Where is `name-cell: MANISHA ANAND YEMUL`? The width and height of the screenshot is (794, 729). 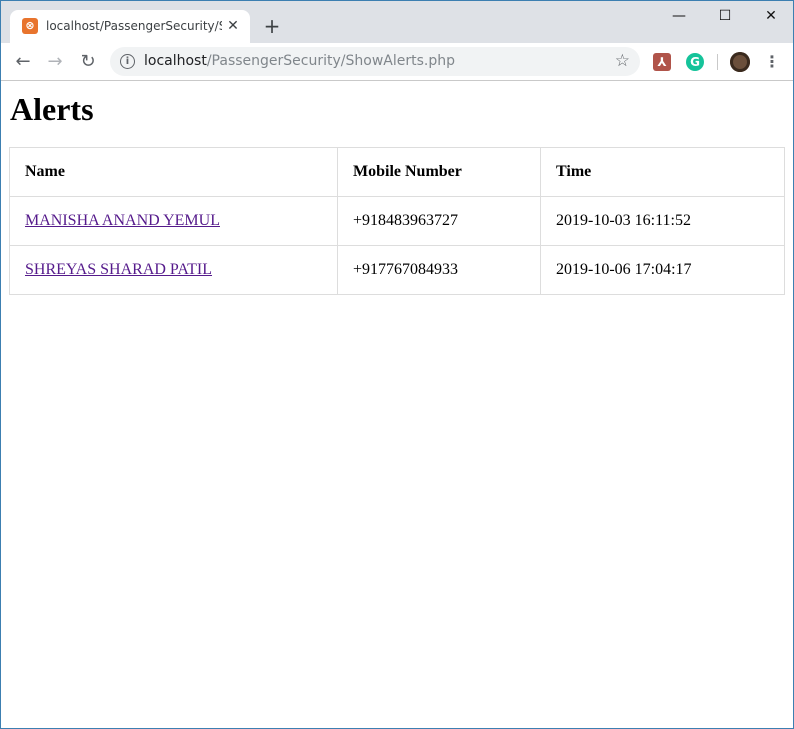 name-cell: MANISHA ANAND YEMUL is located at coordinates (173, 221).